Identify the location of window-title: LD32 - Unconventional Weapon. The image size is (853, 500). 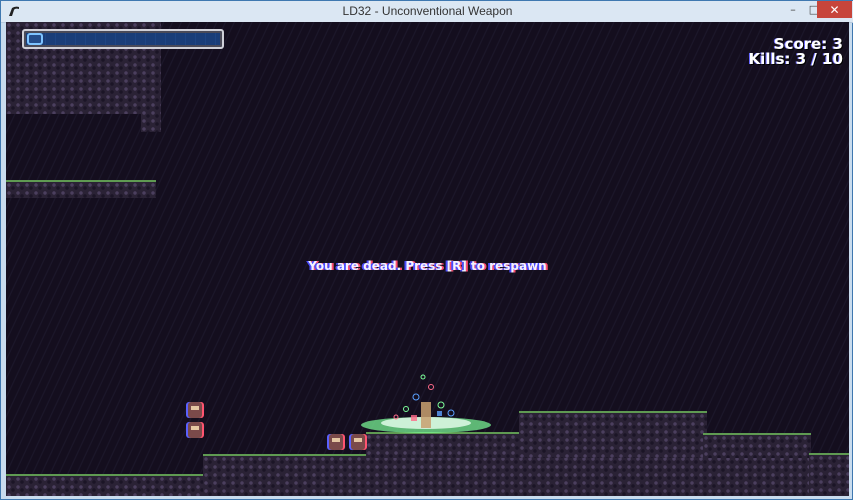
(427, 11).